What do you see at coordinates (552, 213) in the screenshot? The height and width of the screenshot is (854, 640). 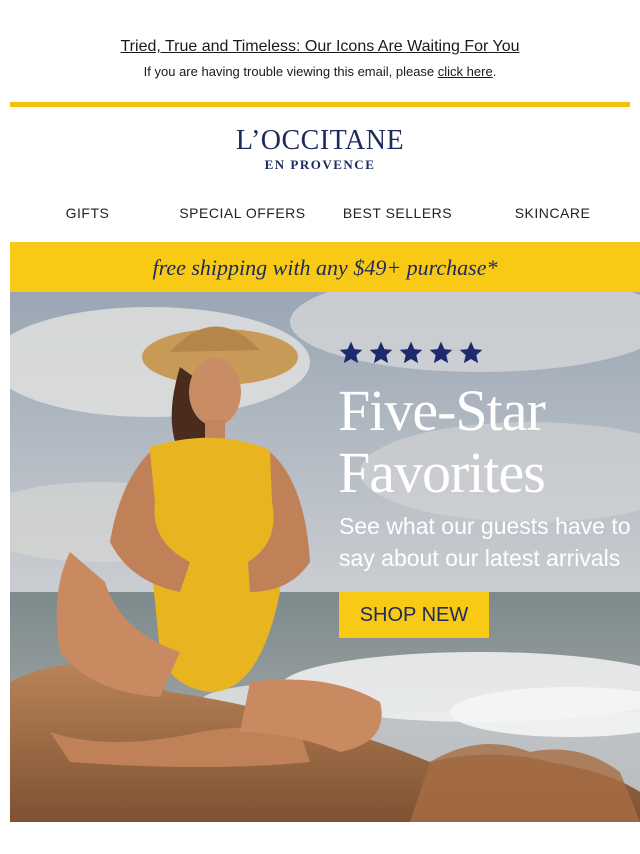 I see `nav-item-skincare: SKINCARE` at bounding box center [552, 213].